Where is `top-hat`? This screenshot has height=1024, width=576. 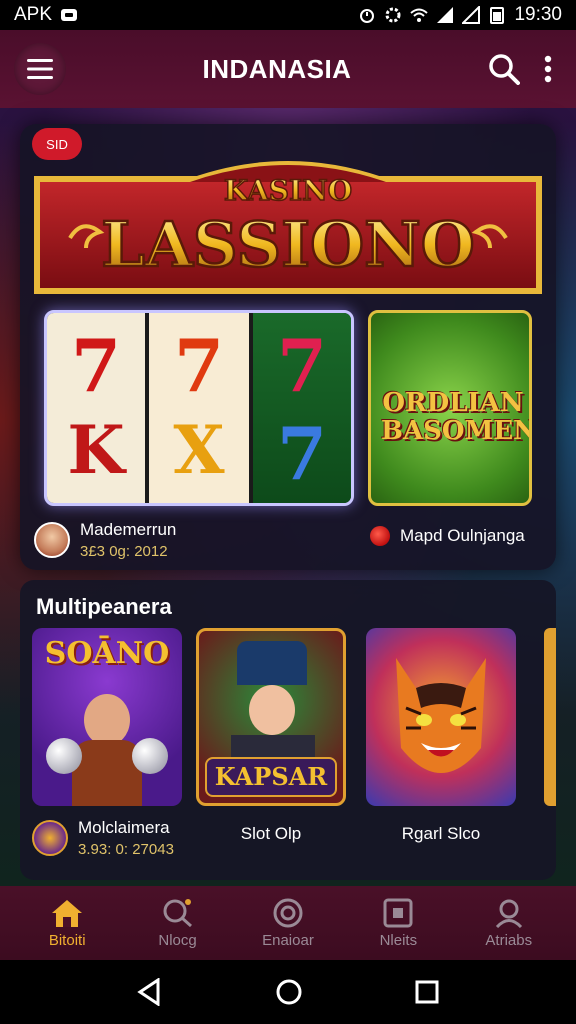 top-hat is located at coordinates (272, 663).